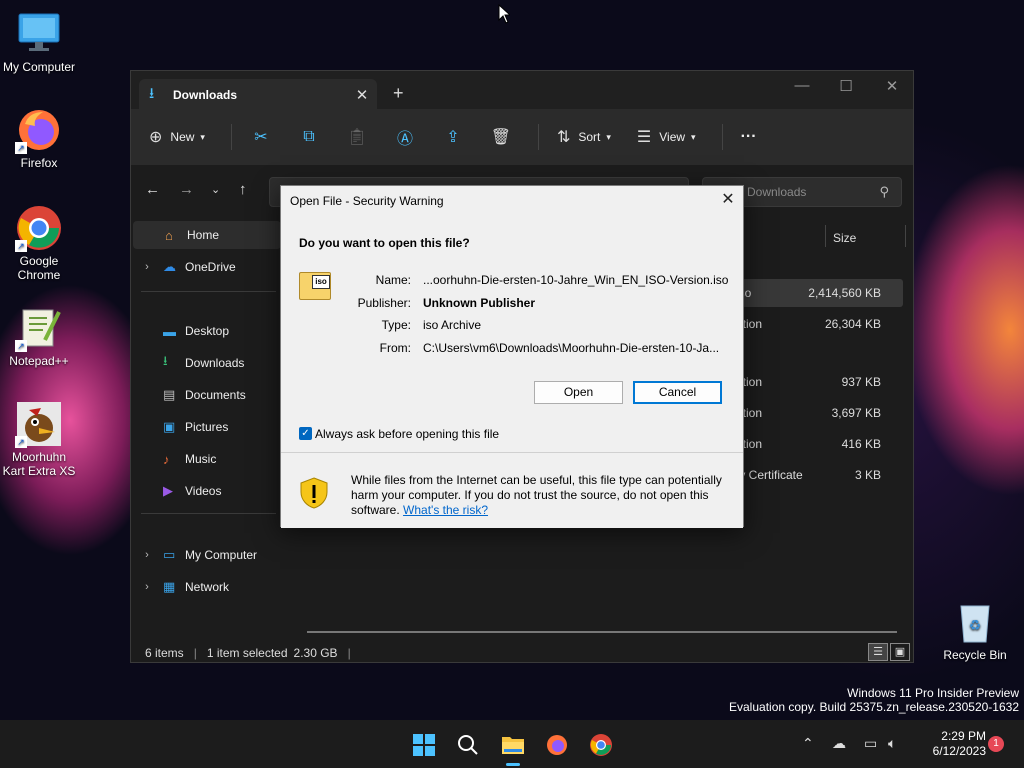  What do you see at coordinates (39, 34) in the screenshot?
I see `monitor-icon` at bounding box center [39, 34].